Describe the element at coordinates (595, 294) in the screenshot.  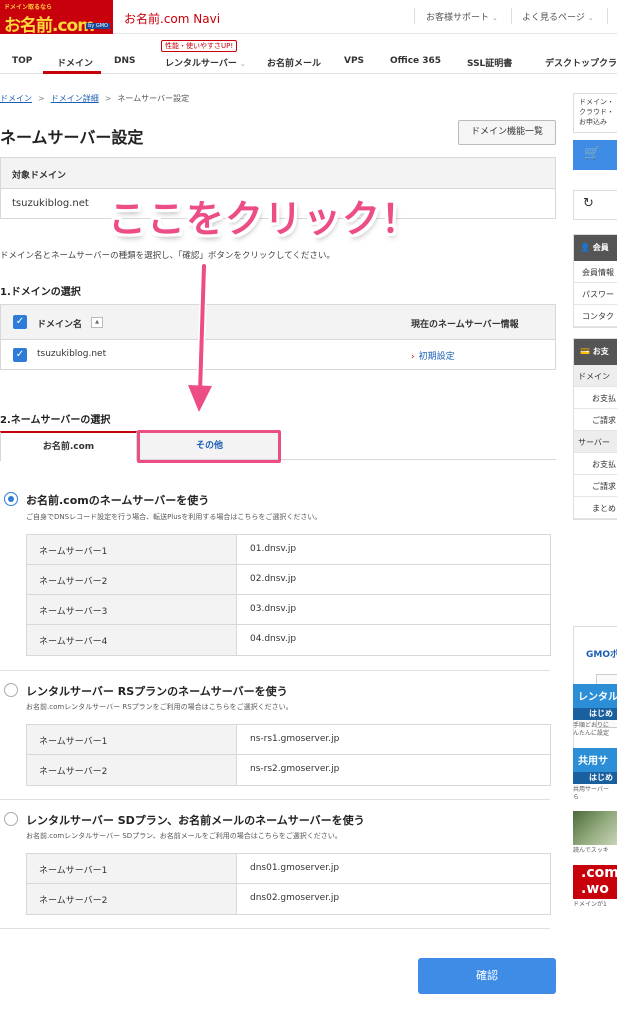
I see `sidebar-item-password: パスワー` at that location.